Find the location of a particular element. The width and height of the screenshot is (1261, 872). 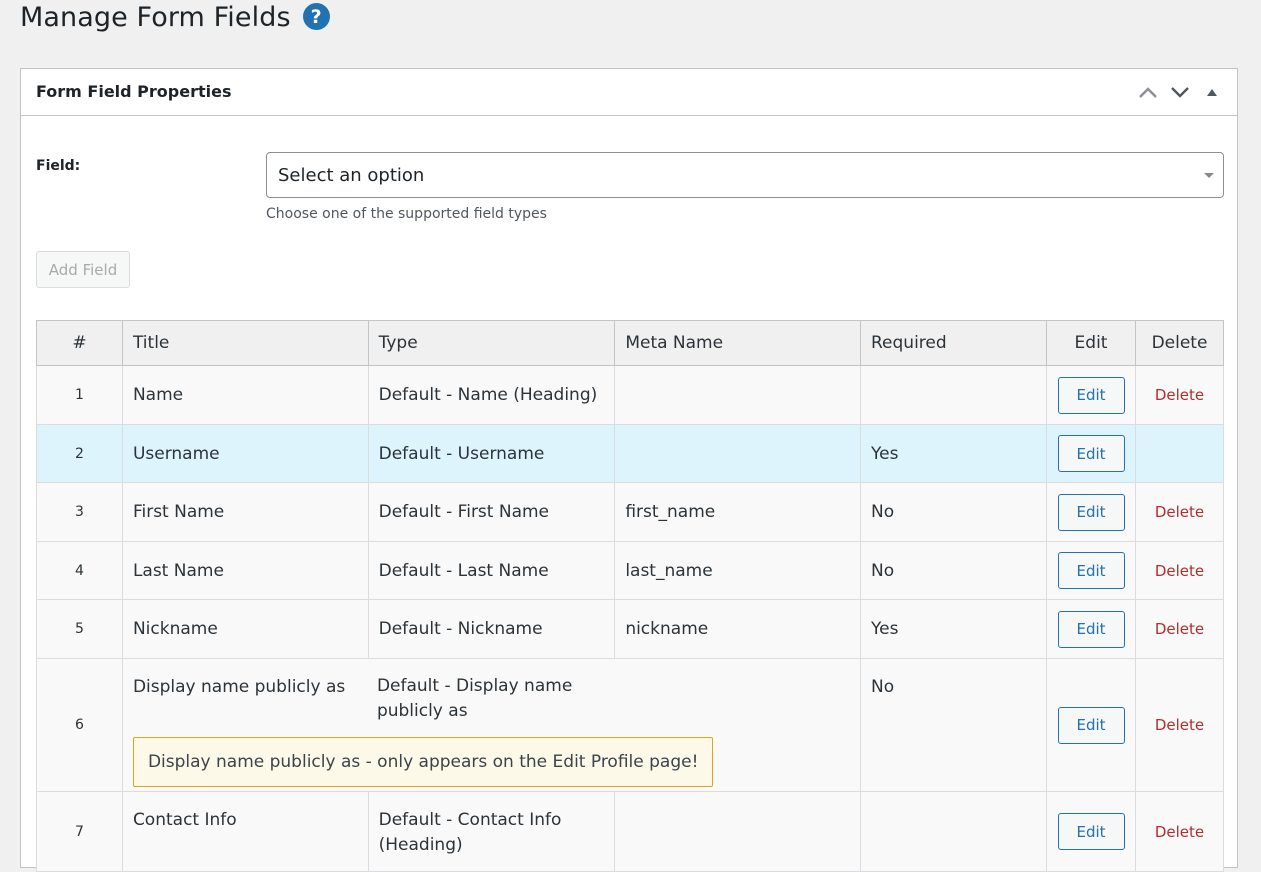

row-num: 6 is located at coordinates (79, 725).